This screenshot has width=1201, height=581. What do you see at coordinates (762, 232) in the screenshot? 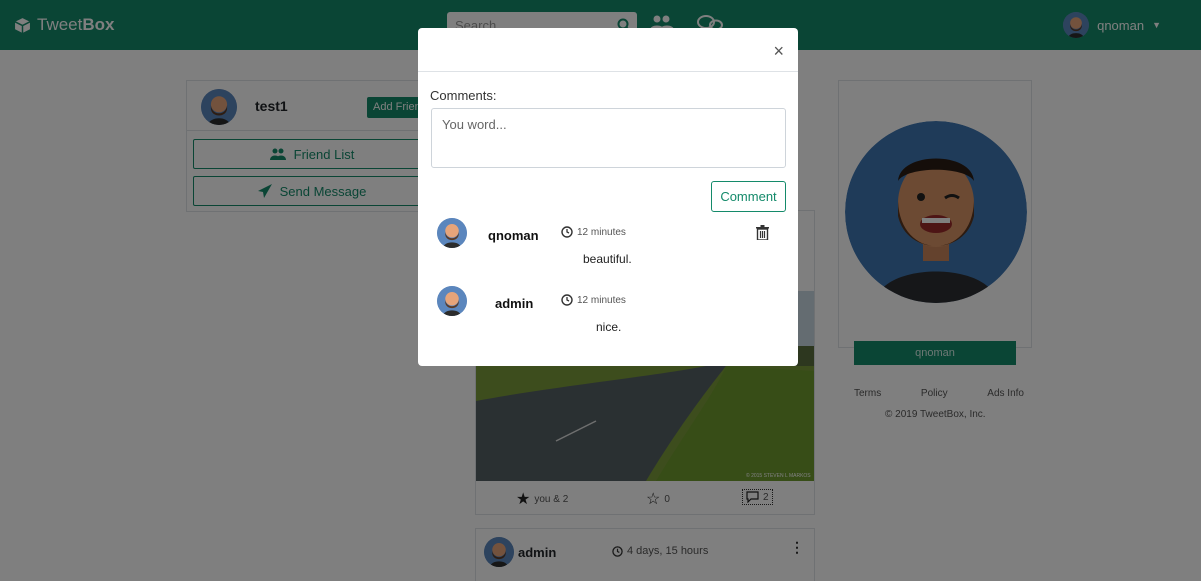
I see `trash-icon` at bounding box center [762, 232].